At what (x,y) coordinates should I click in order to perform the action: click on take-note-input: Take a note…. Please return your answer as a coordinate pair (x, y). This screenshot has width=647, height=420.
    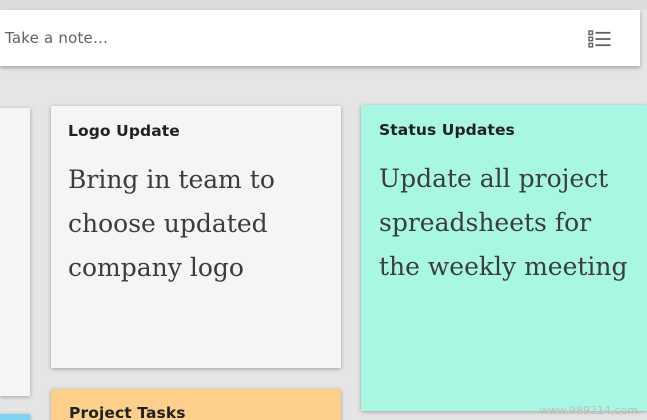
    Looking at the image, I should click on (56, 38).